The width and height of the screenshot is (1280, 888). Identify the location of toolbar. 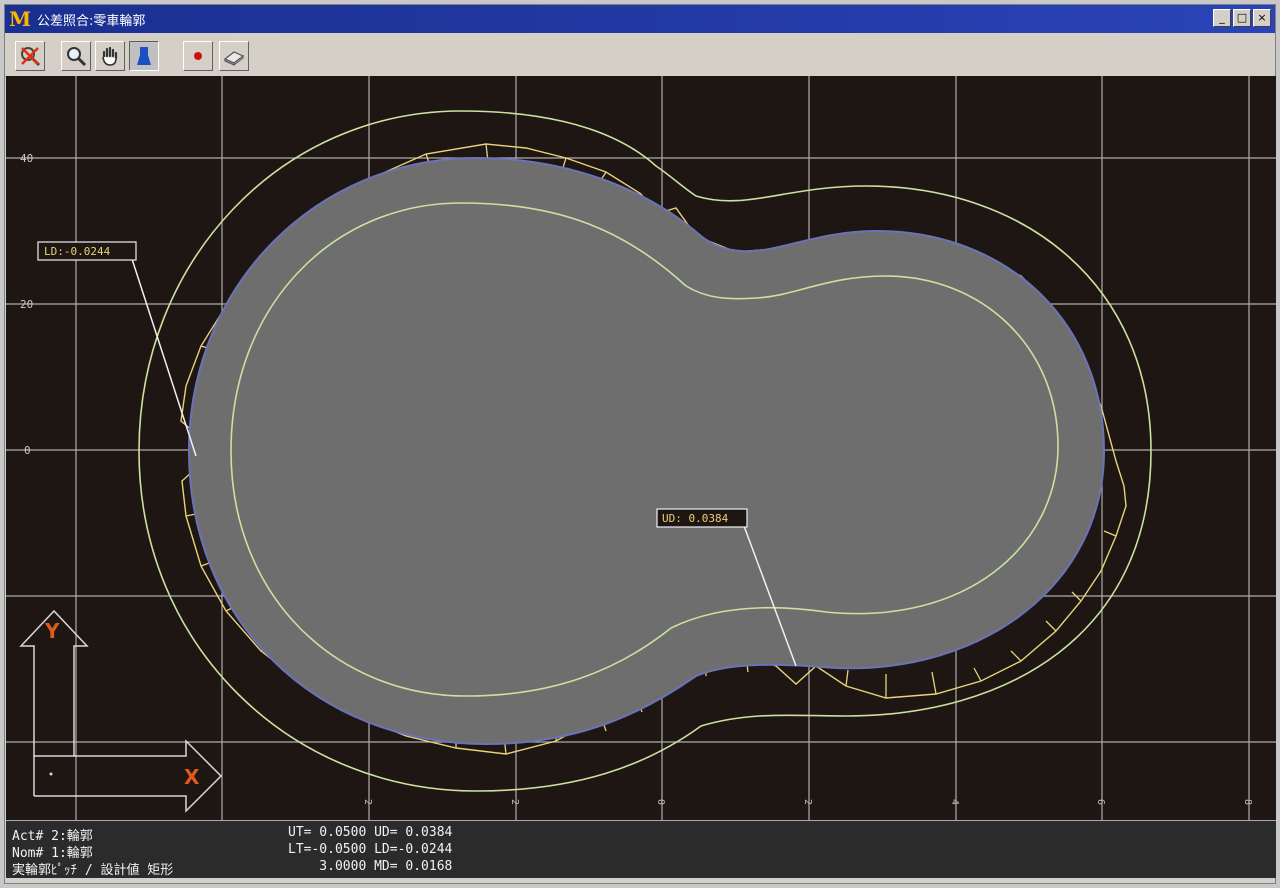
(640, 55).